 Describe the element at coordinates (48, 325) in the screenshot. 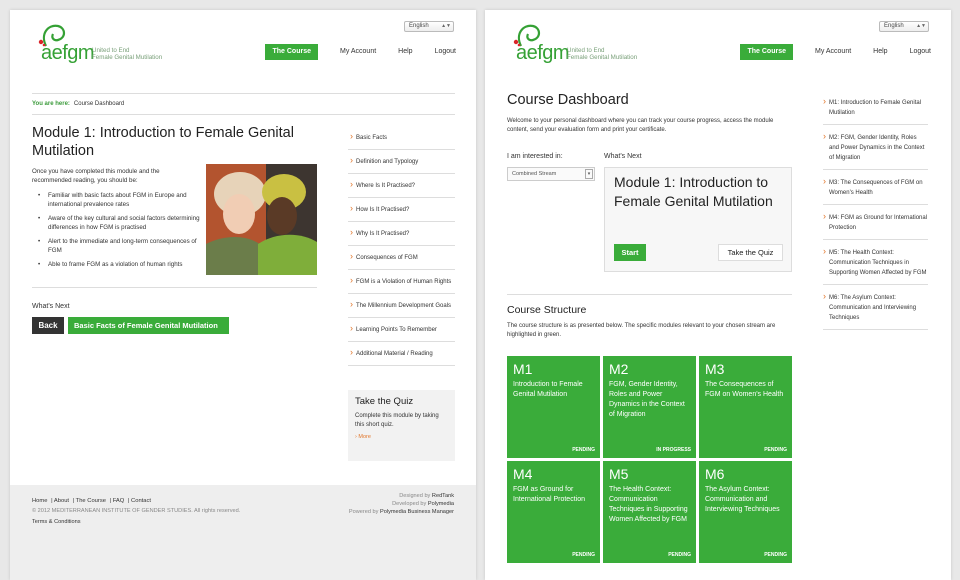

I see `back-button: Back` at that location.